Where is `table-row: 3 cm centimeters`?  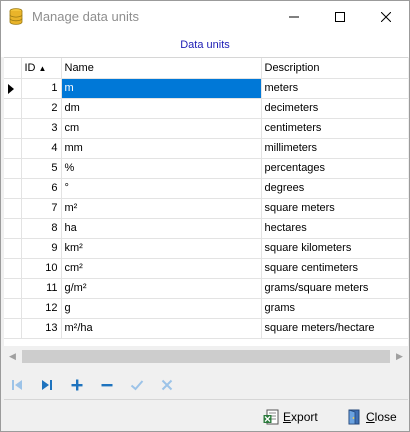
table-row: 3 cm centimeters is located at coordinates (206, 128).